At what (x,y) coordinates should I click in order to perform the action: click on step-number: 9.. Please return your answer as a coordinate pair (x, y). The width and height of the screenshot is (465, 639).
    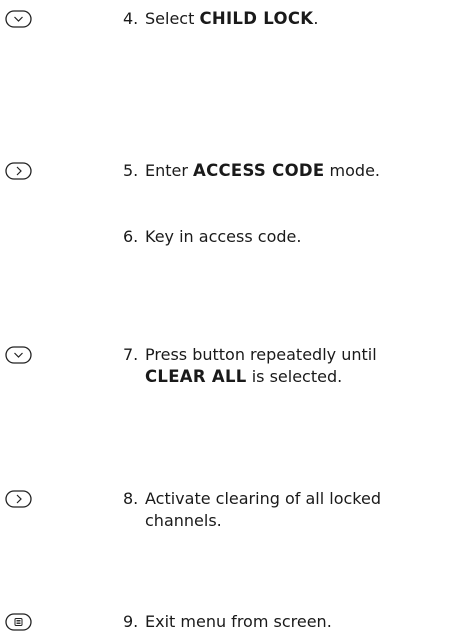
    Looking at the image, I should click on (131, 621).